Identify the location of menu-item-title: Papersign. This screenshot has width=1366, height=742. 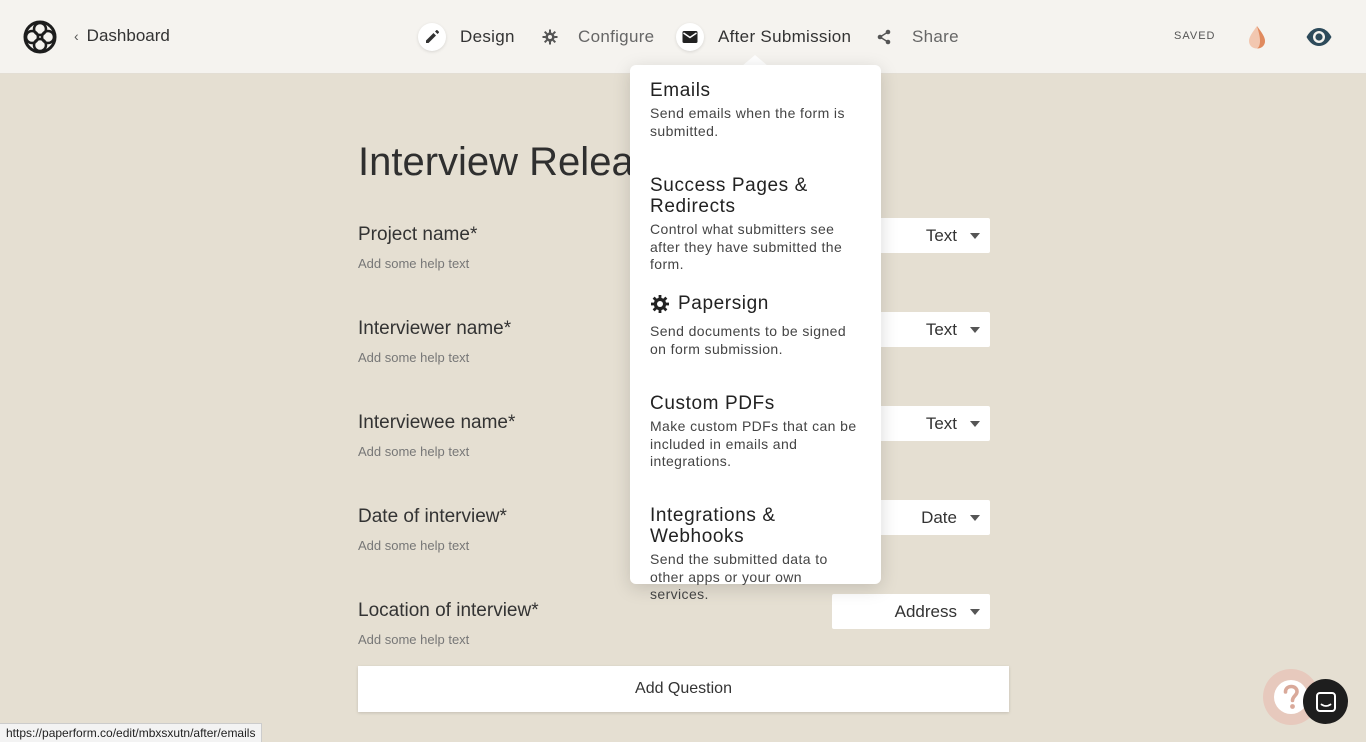
(723, 303).